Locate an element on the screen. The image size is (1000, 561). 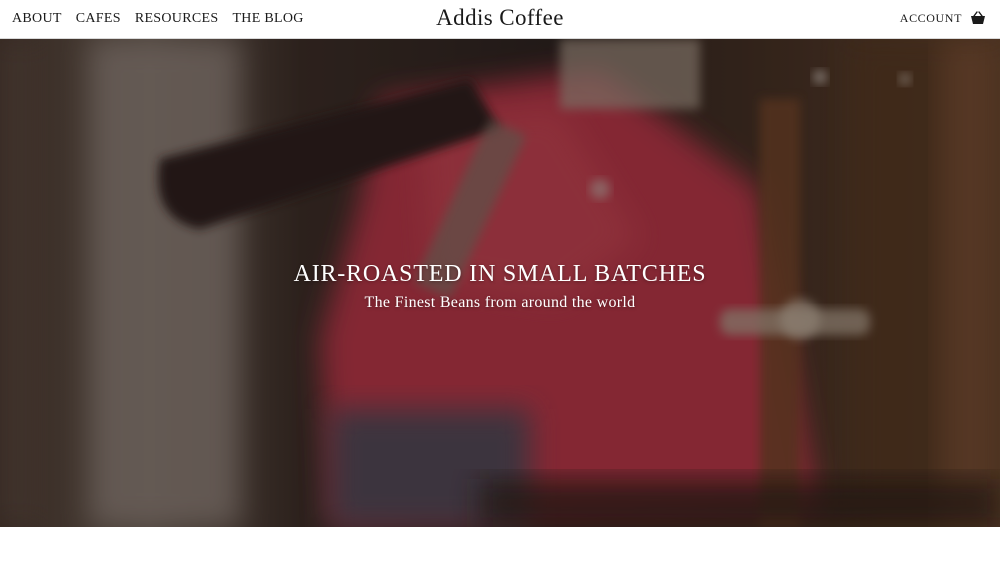
hero-title: AIR-ROASTED IN SMALL BATCHES is located at coordinates (500, 274).